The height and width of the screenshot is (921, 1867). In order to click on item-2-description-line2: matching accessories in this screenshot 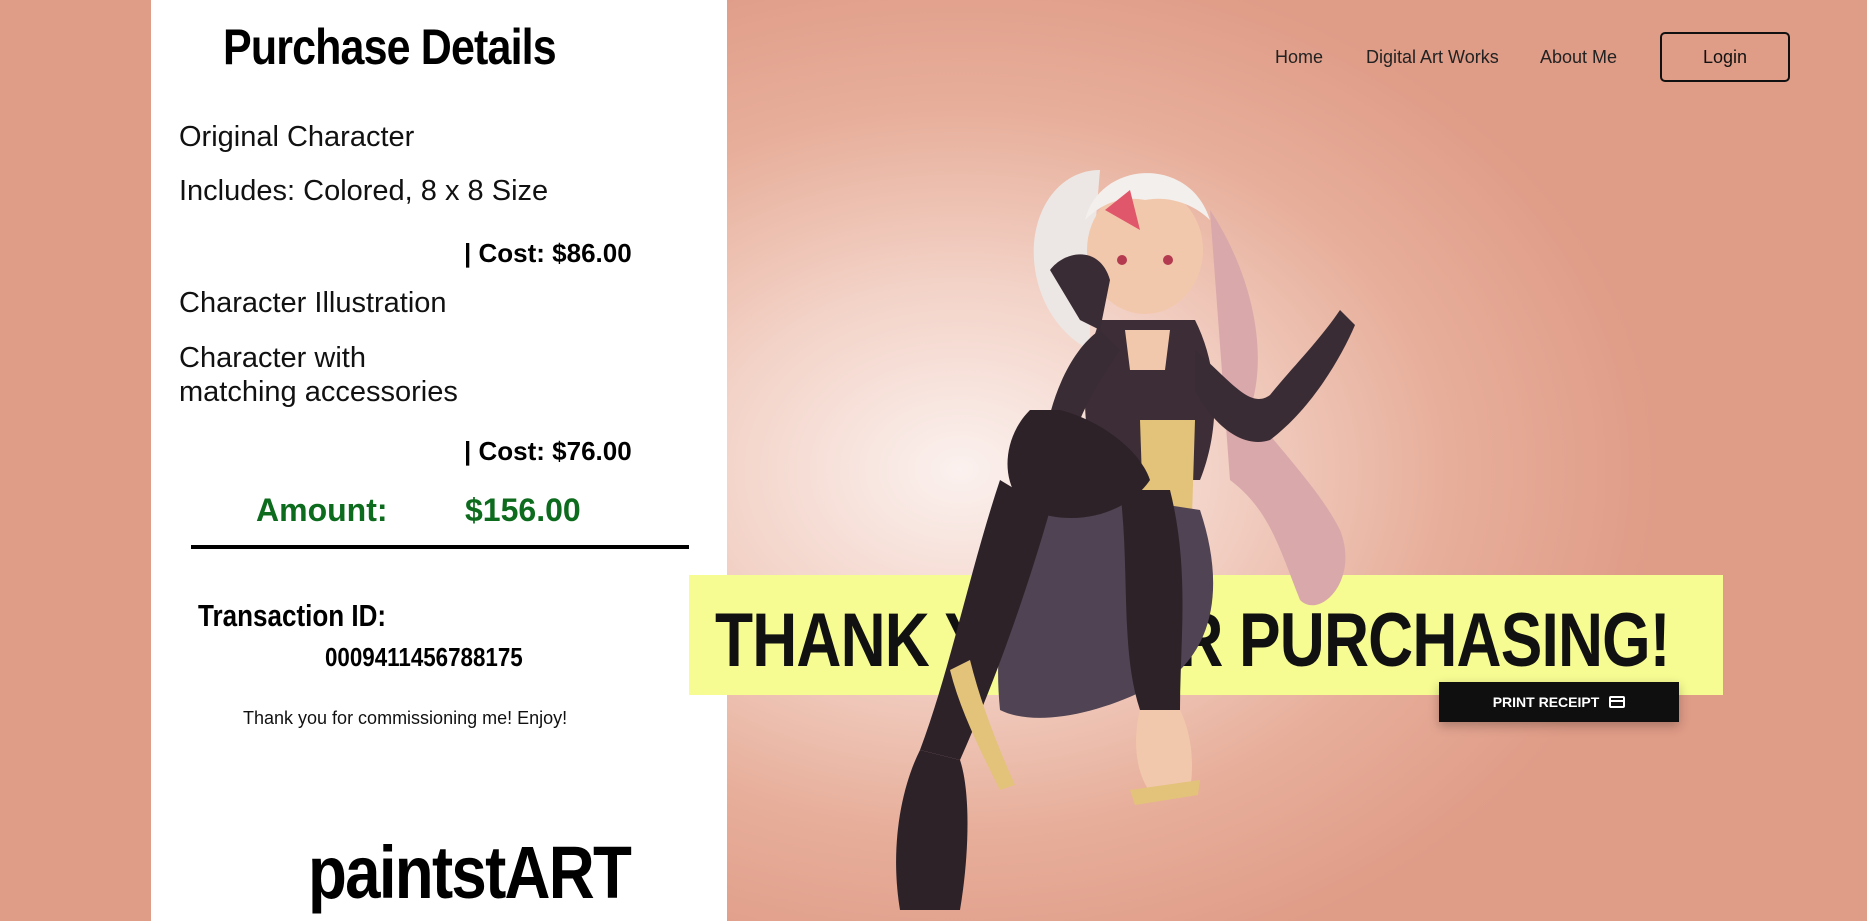, I will do `click(318, 392)`.